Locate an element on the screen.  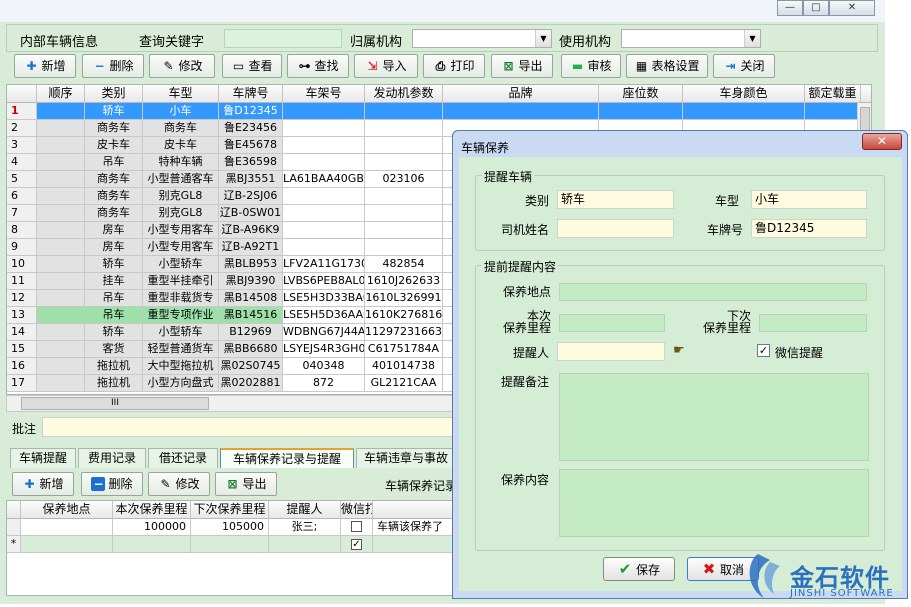
pointing-hand-icon: ☛ is located at coordinates (679, 350).